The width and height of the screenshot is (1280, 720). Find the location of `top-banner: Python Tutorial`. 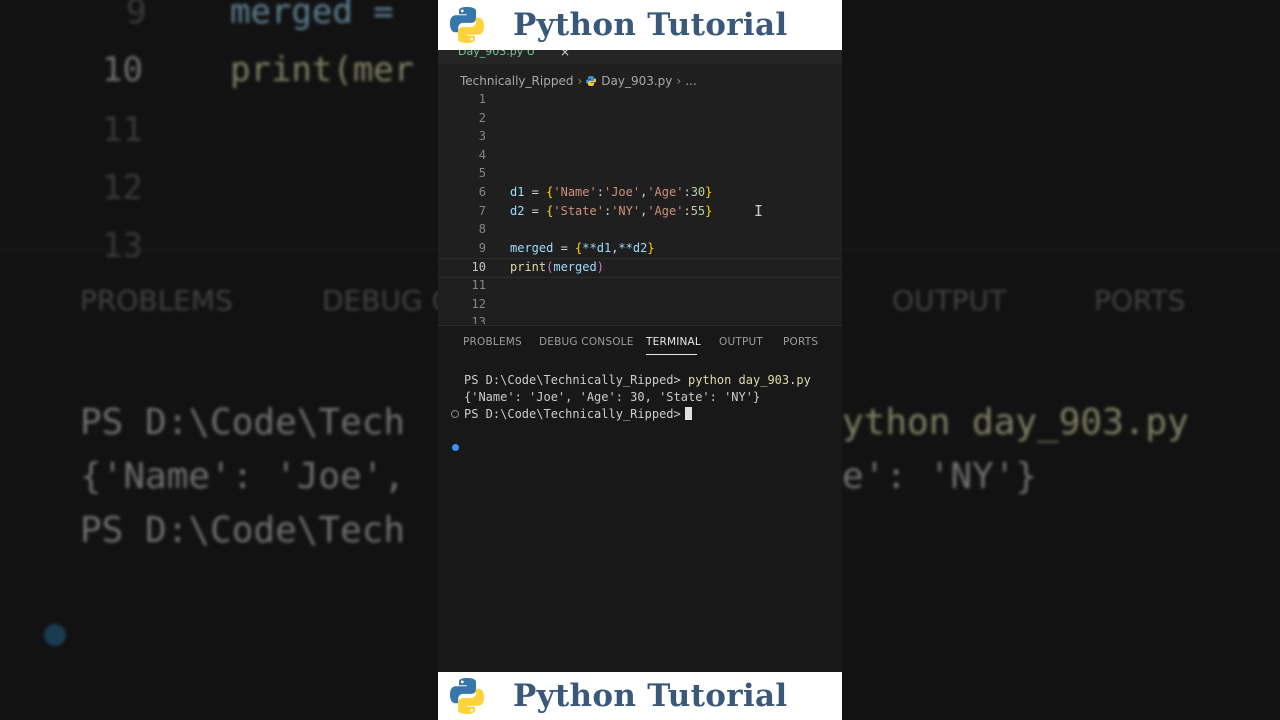

top-banner: Python Tutorial is located at coordinates (640, 25).